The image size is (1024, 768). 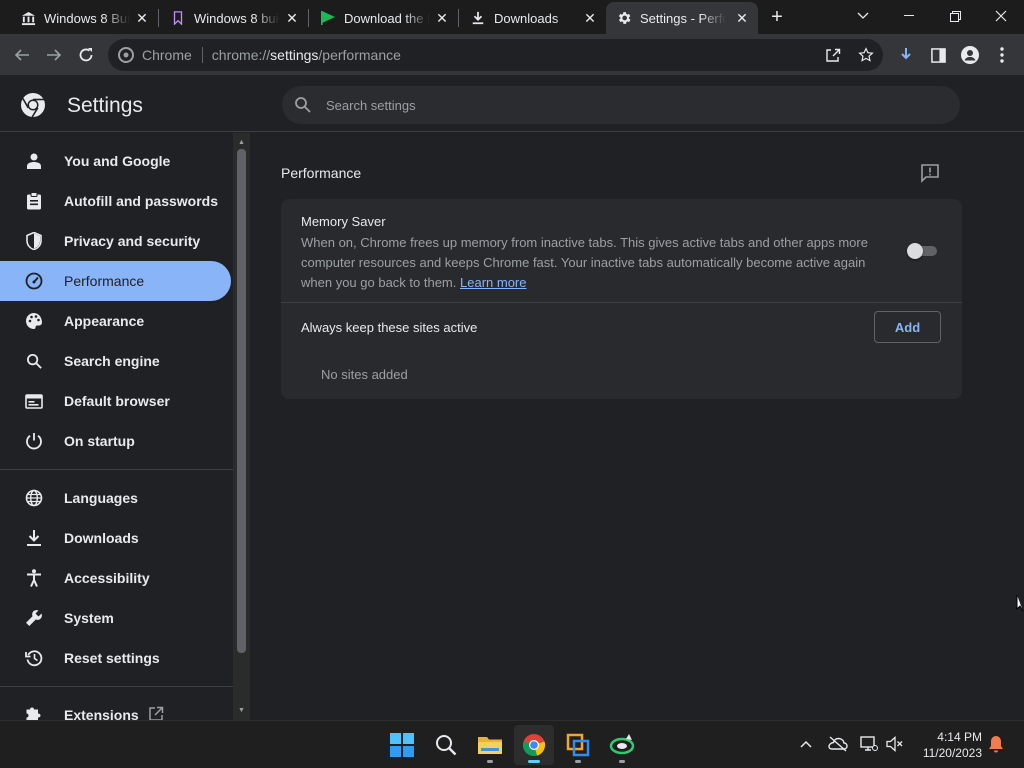 What do you see at coordinates (84, 18) in the screenshot?
I see `tab-0: Windows 8 Builds ✕` at bounding box center [84, 18].